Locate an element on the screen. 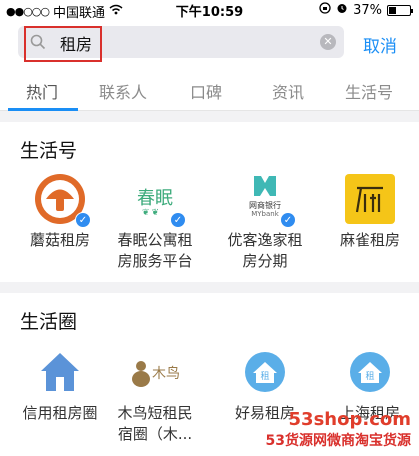  item-label-line2: 房分期 is located at coordinates (265, 261).